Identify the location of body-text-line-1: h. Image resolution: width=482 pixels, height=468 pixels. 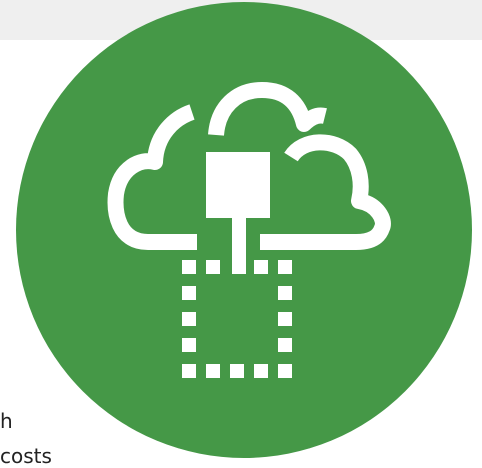
(6, 421).